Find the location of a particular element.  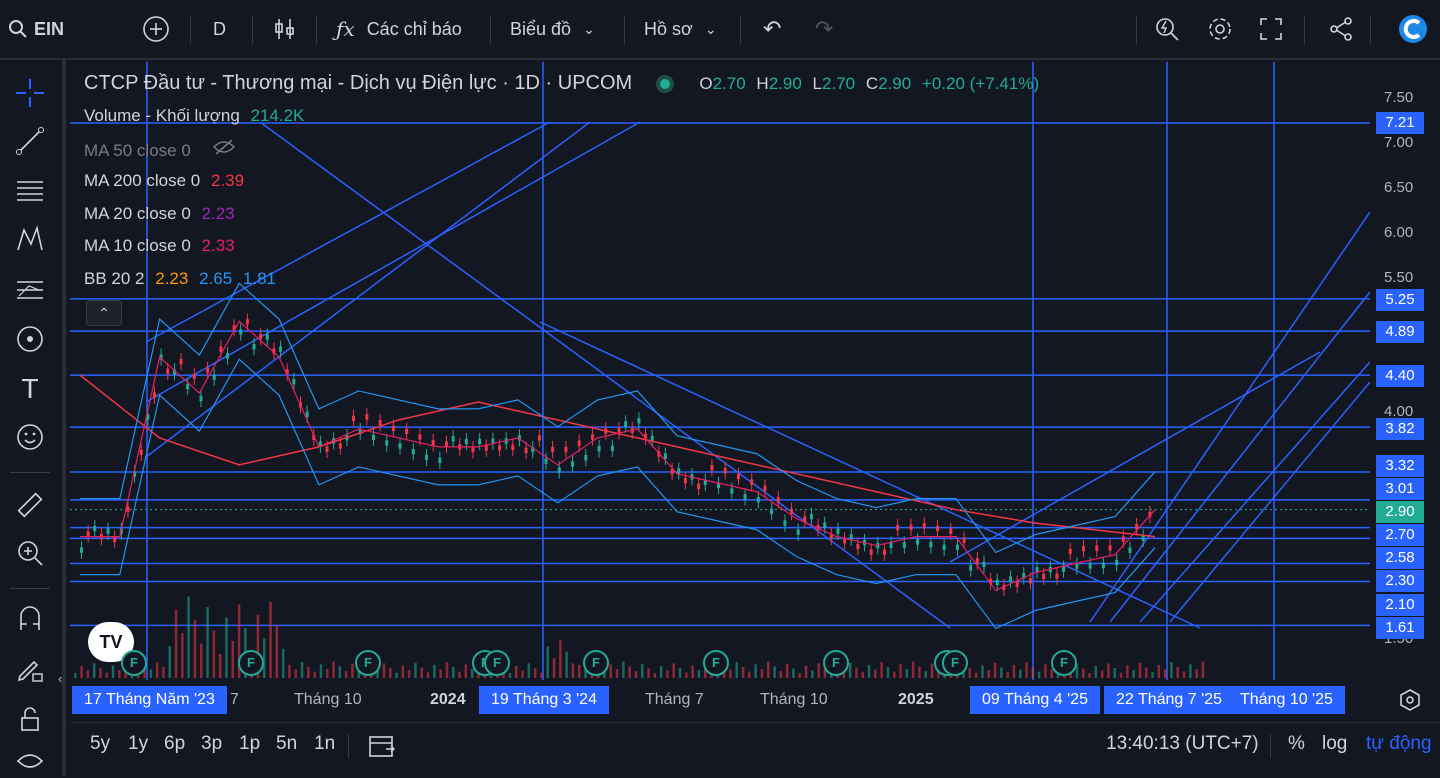

range-3m: 3p is located at coordinates (211, 744).